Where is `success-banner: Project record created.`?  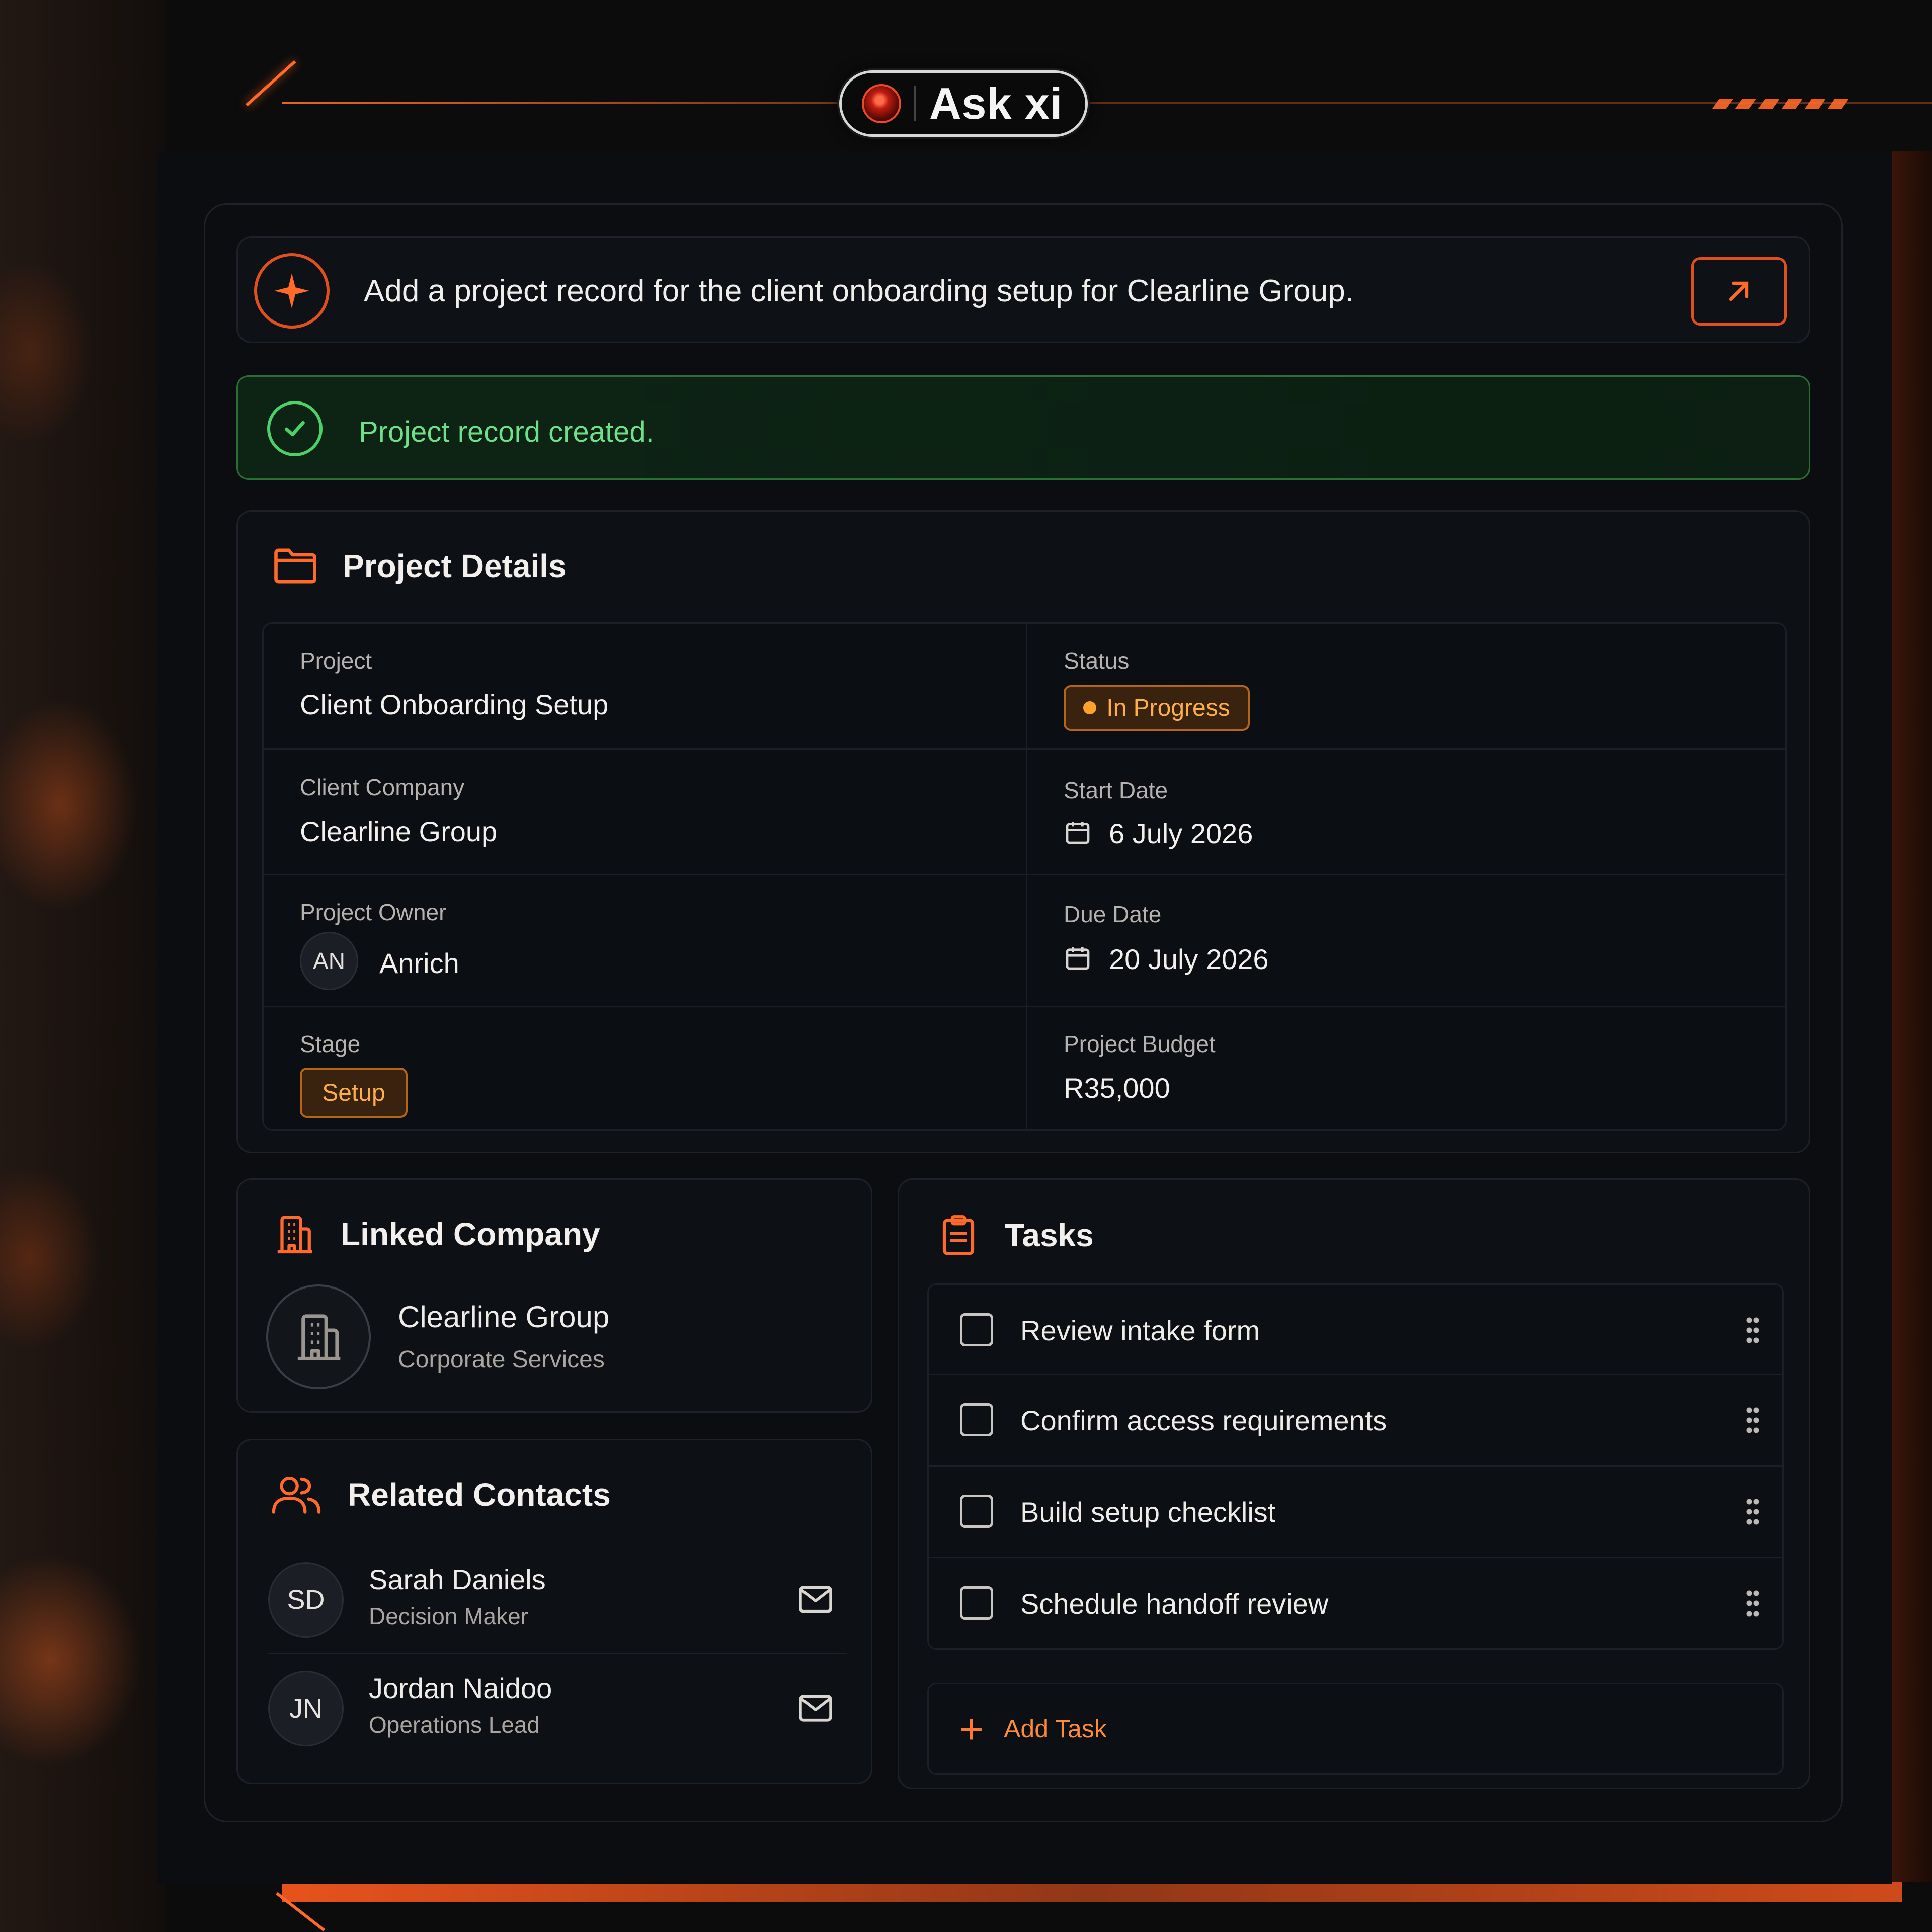 success-banner: Project record created. is located at coordinates (1023, 428).